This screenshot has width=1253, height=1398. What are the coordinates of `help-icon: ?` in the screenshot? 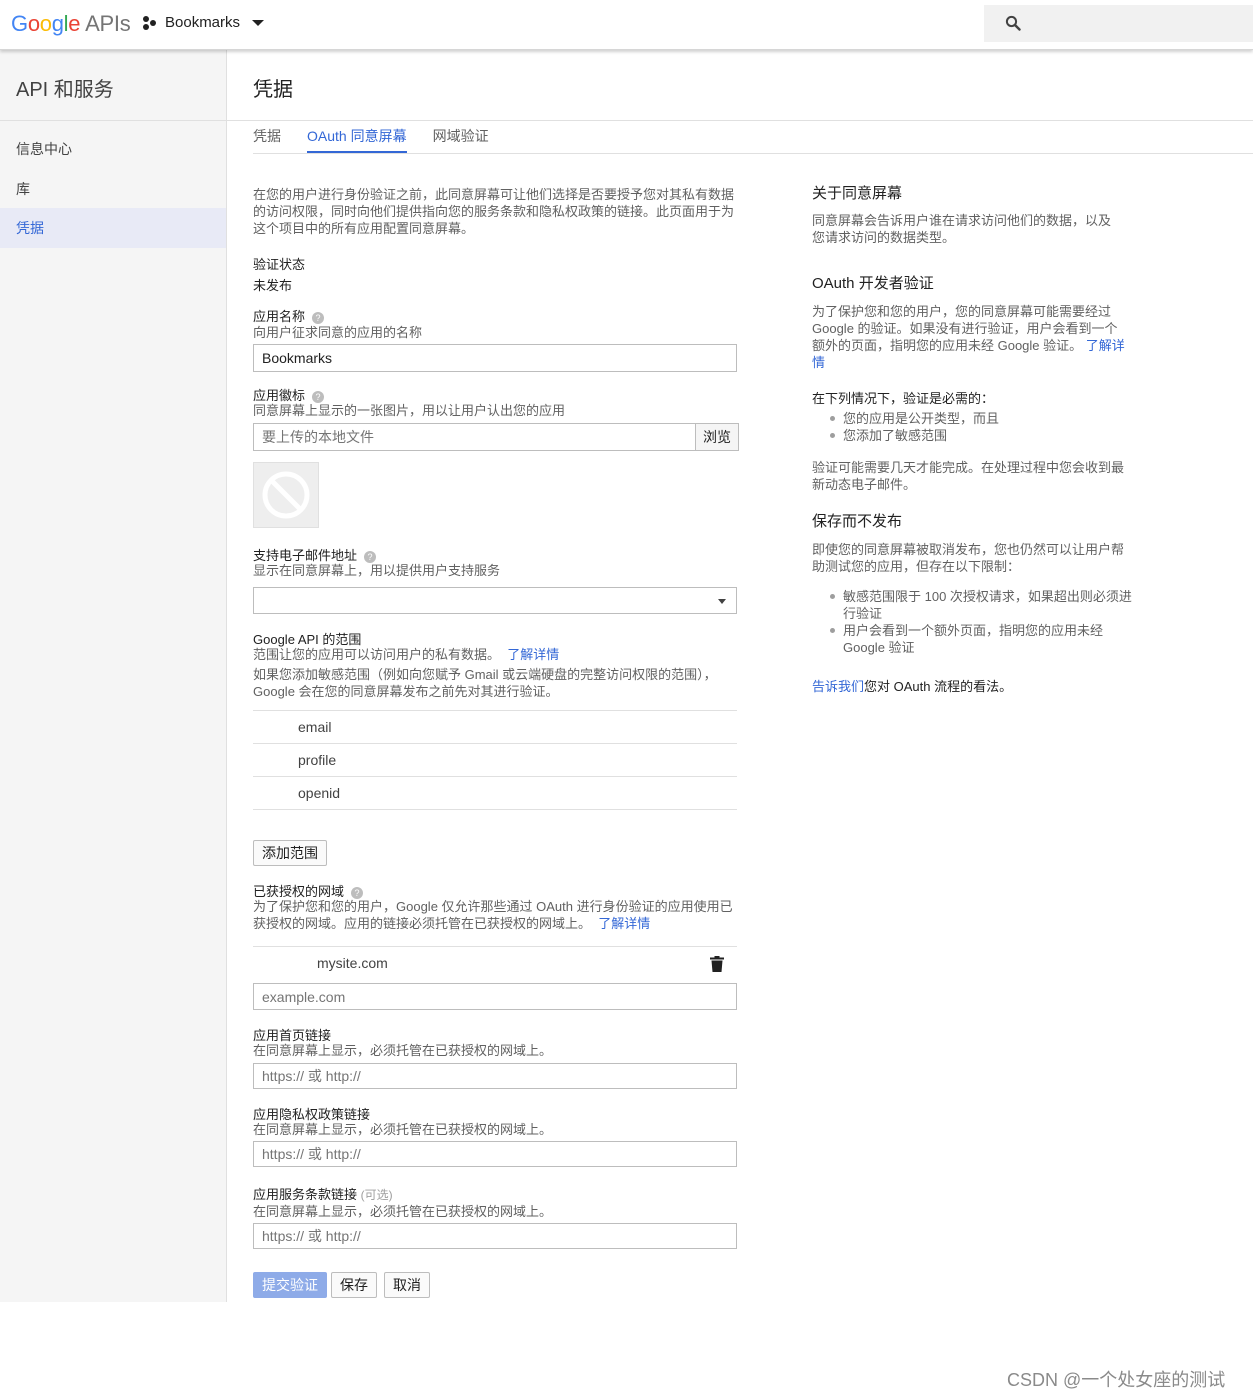 It's located at (318, 318).